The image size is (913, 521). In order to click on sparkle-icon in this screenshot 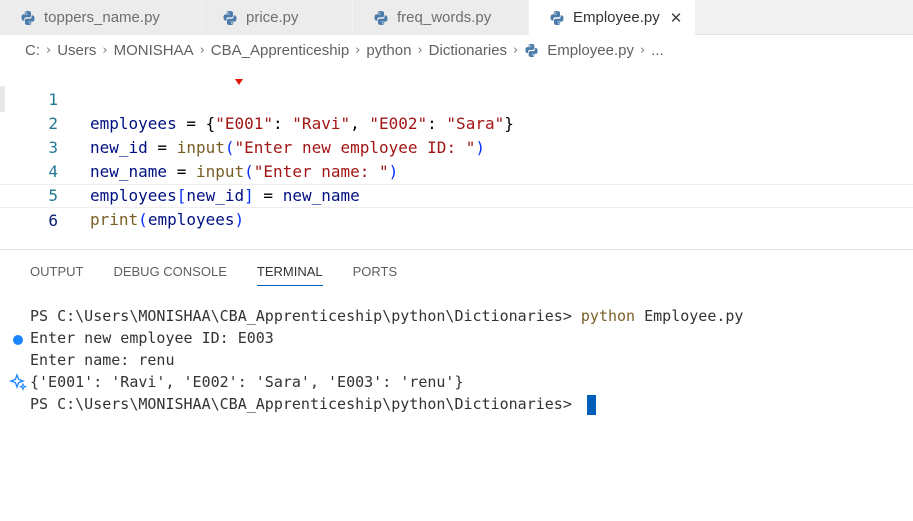, I will do `click(18, 382)`.